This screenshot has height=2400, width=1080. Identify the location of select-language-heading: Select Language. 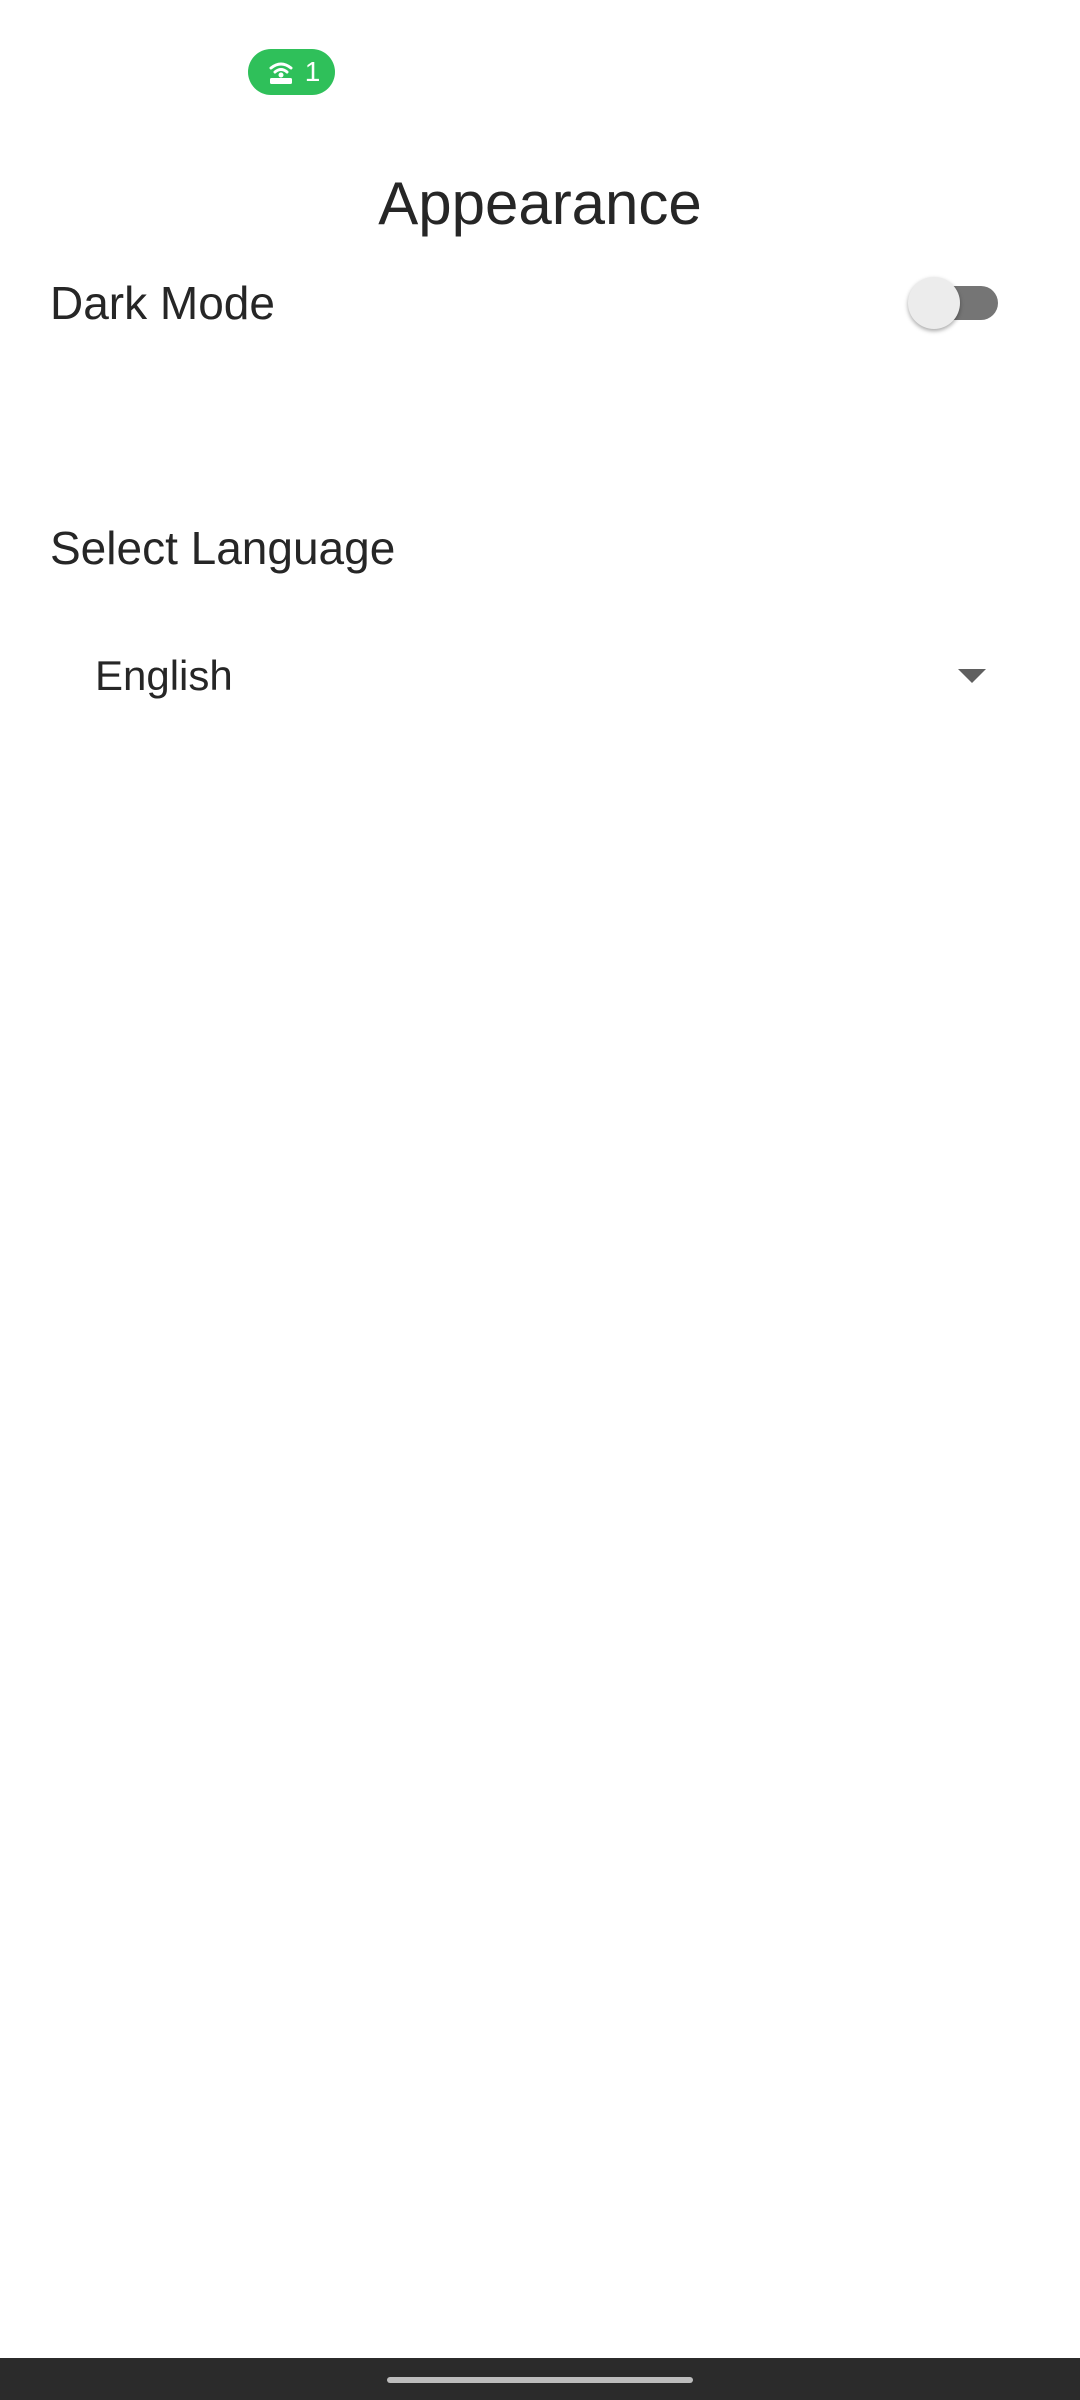
(223, 548).